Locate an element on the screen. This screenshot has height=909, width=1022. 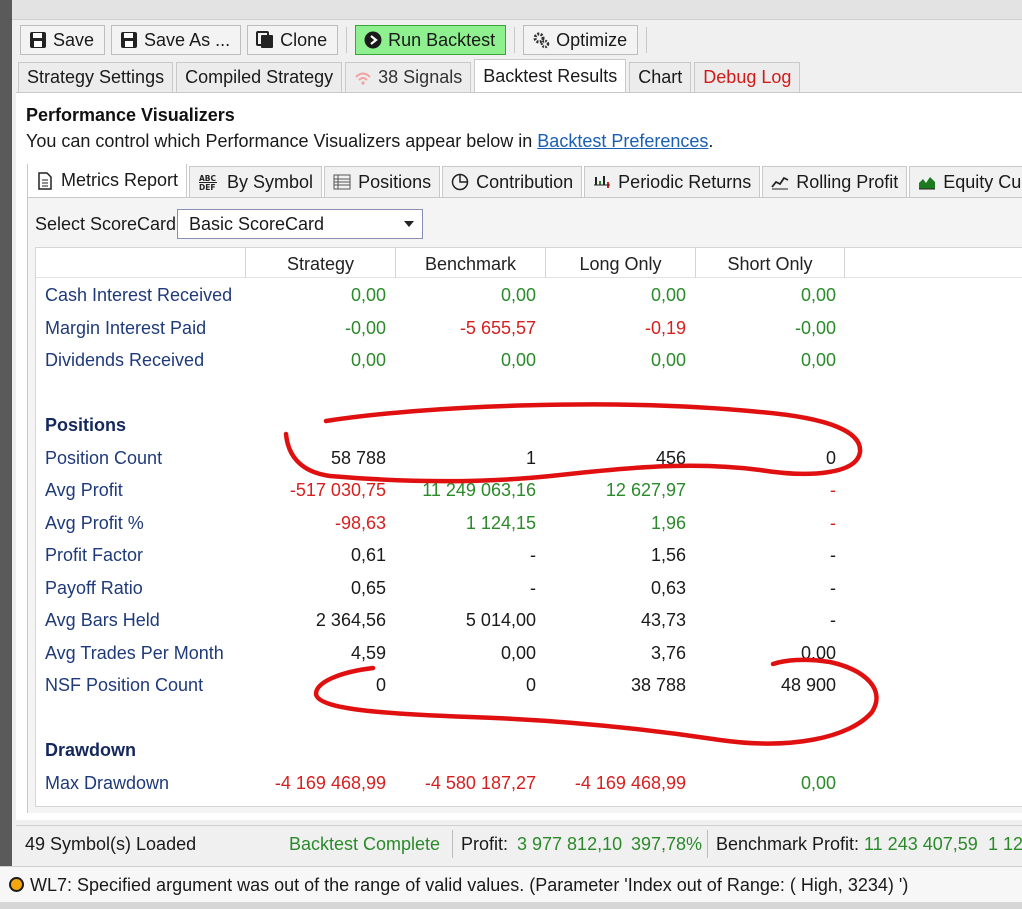
save-label: Save is located at coordinates (74, 39).